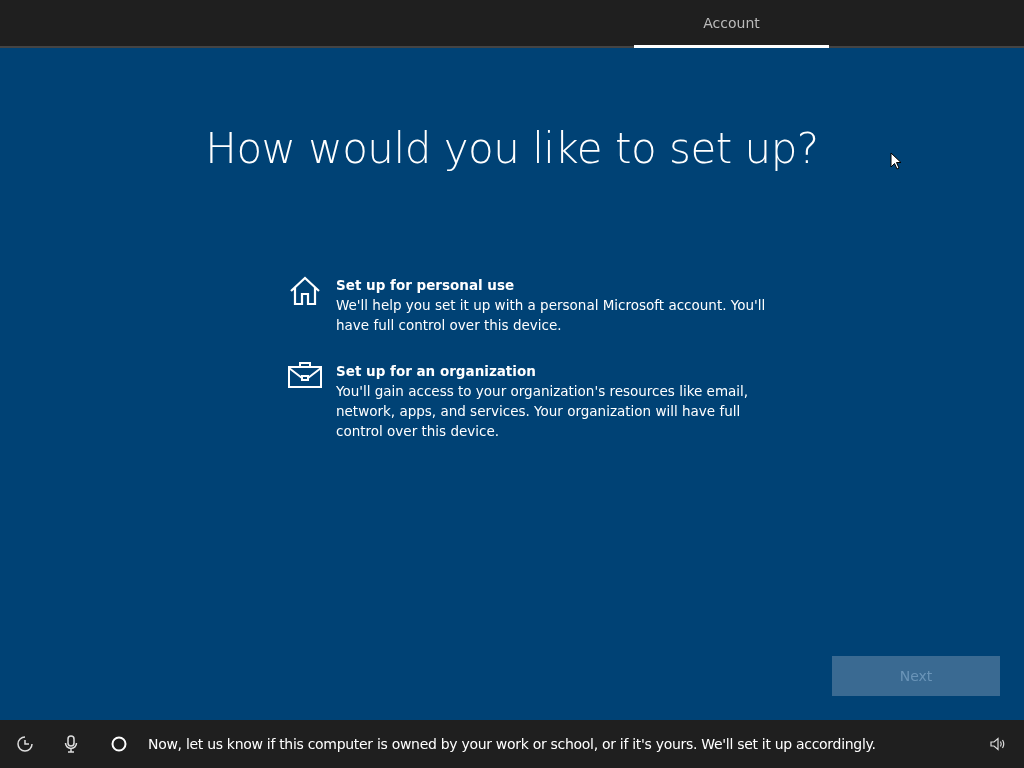 The height and width of the screenshot is (768, 1024). Describe the element at coordinates (305, 375) in the screenshot. I see `briefcase-icon` at that location.